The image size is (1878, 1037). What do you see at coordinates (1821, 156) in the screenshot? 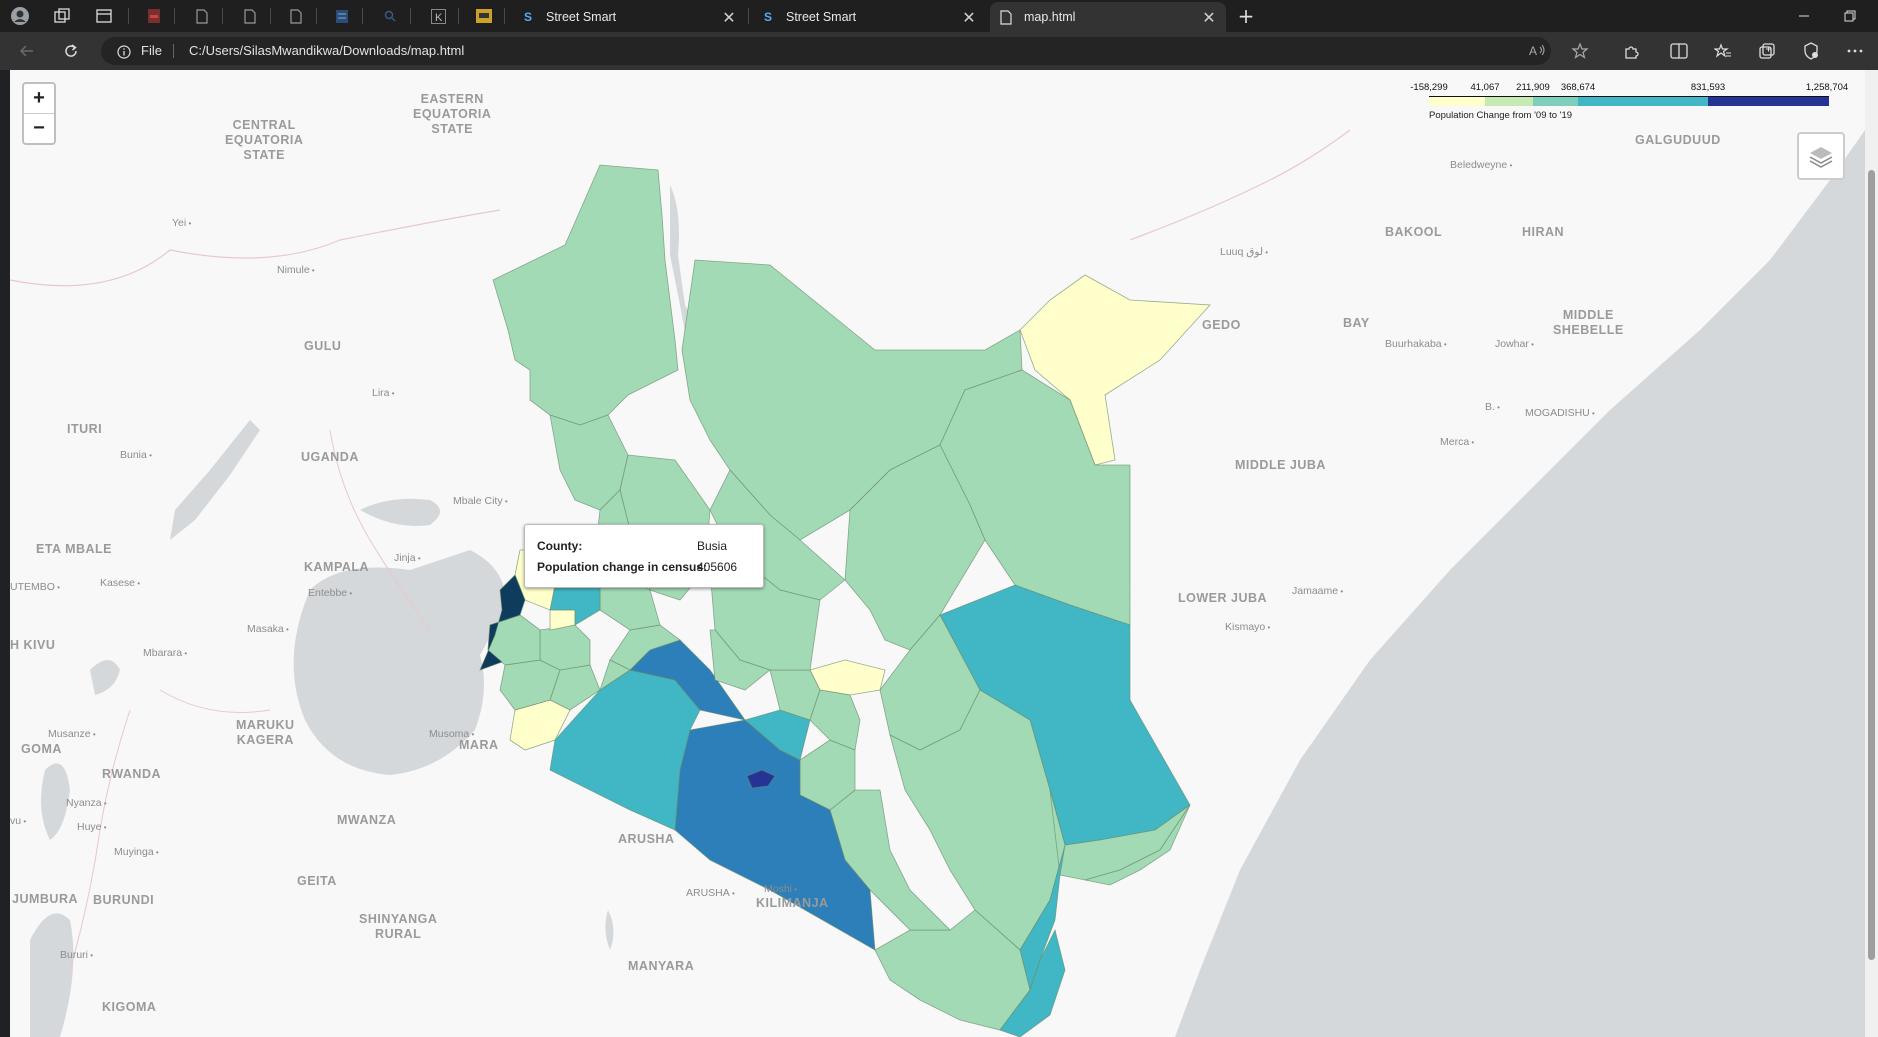
I see `layers-control-button` at bounding box center [1821, 156].